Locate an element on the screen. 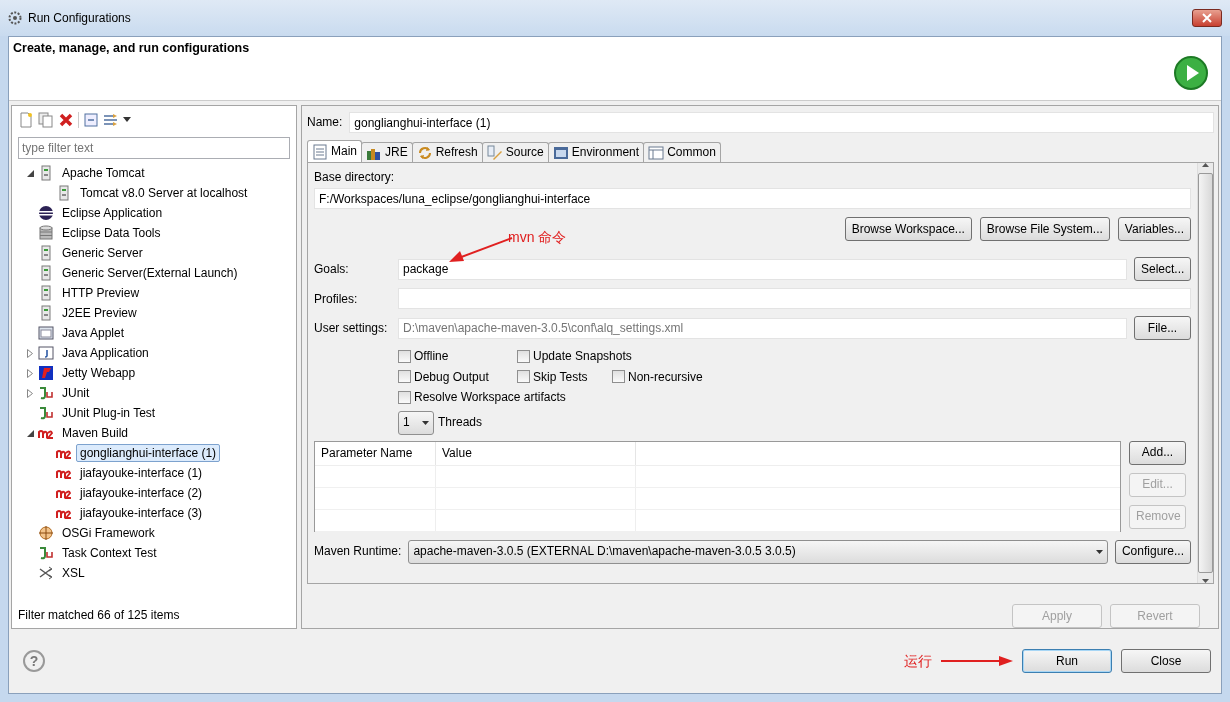 The image size is (1230, 702). tree-item: Eclipse Data Tools is located at coordinates (111, 233).